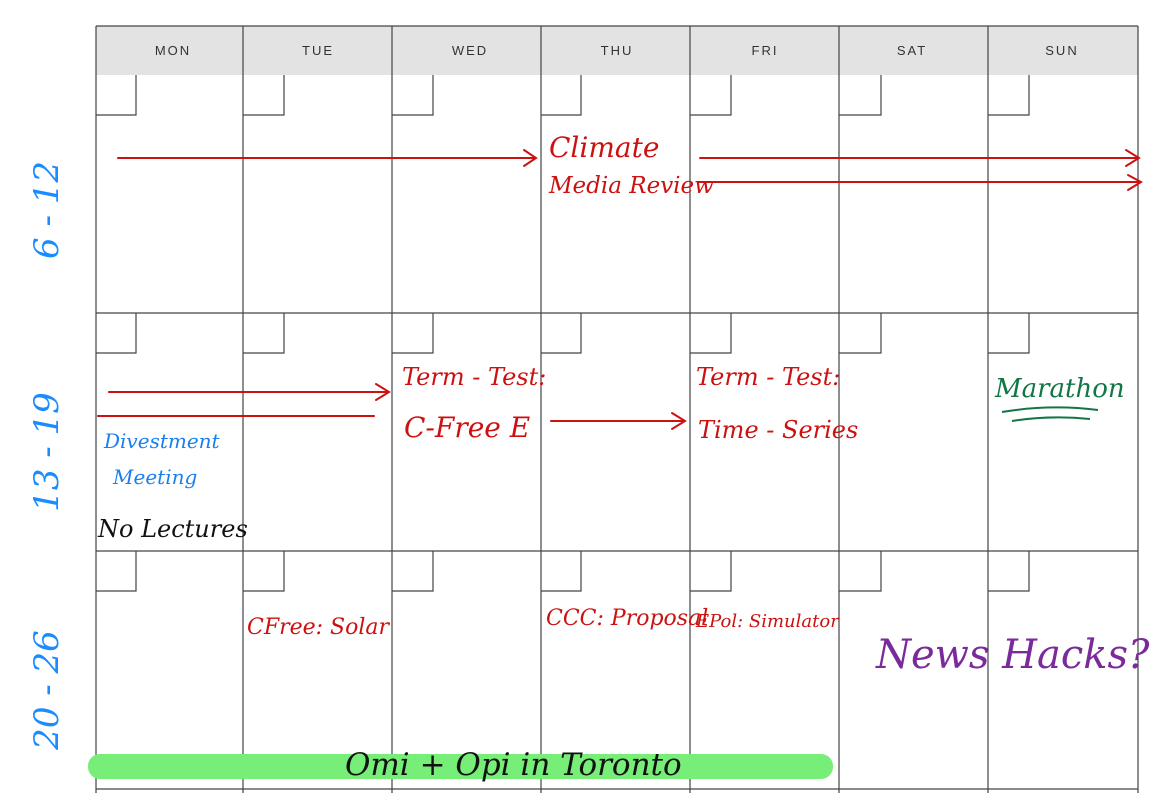 This screenshot has height=793, width=1162. What do you see at coordinates (631, 186) in the screenshot?
I see `climate-note-line2: Media Review` at bounding box center [631, 186].